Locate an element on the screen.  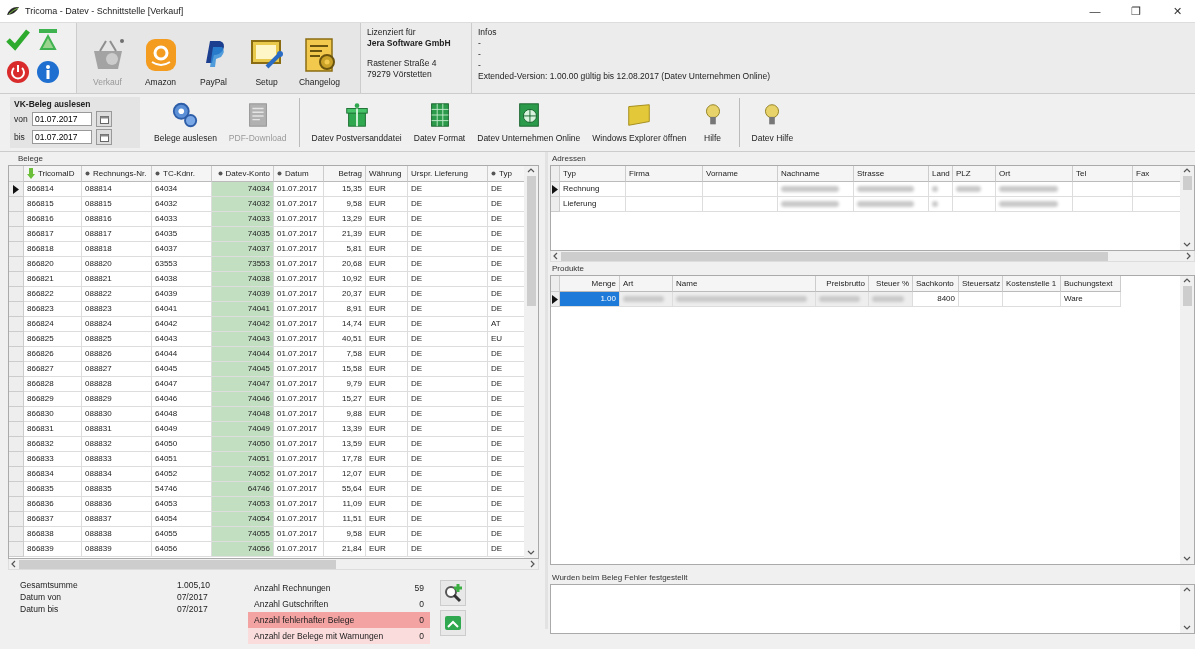
column-header: Tel is located at coordinates (1103, 174).